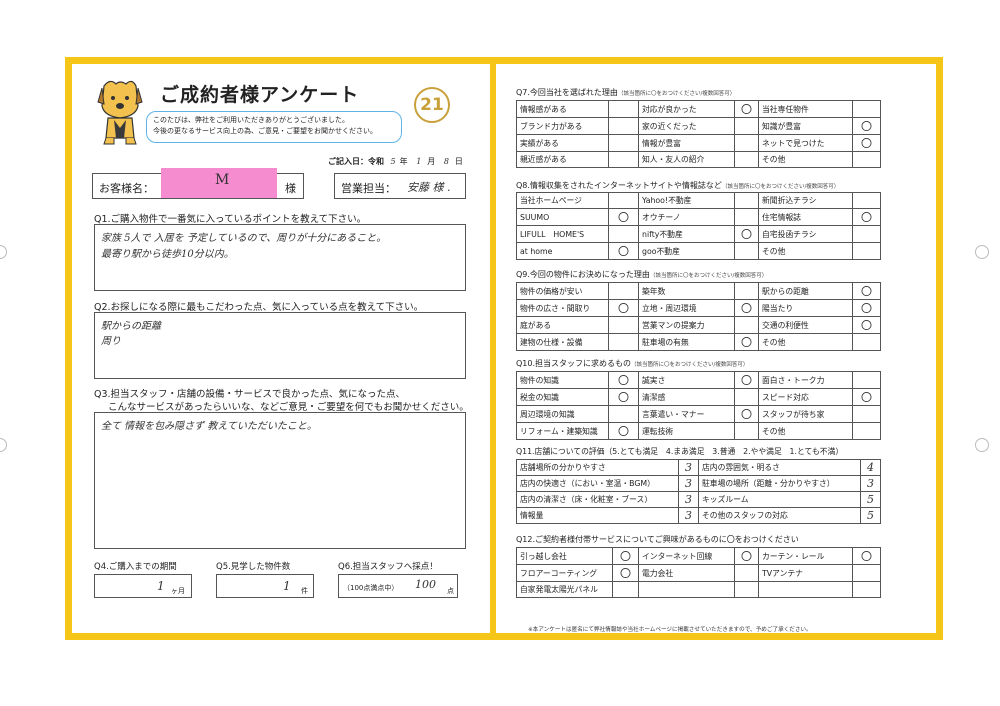 This screenshot has width=1000, height=706. What do you see at coordinates (805, 308) in the screenshot?
I see `q9-option-label: 陽当たり` at bounding box center [805, 308].